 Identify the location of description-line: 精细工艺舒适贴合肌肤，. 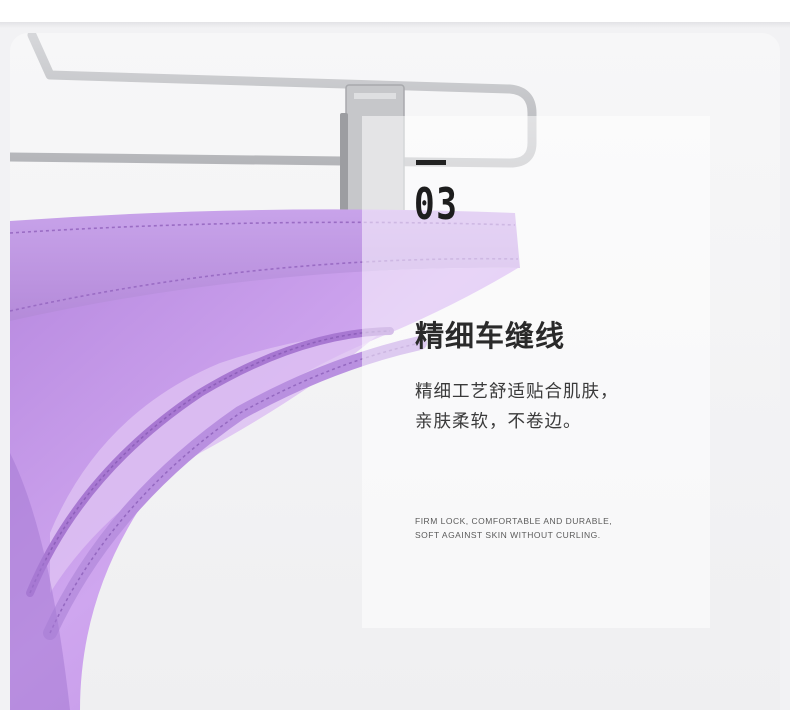
(517, 392).